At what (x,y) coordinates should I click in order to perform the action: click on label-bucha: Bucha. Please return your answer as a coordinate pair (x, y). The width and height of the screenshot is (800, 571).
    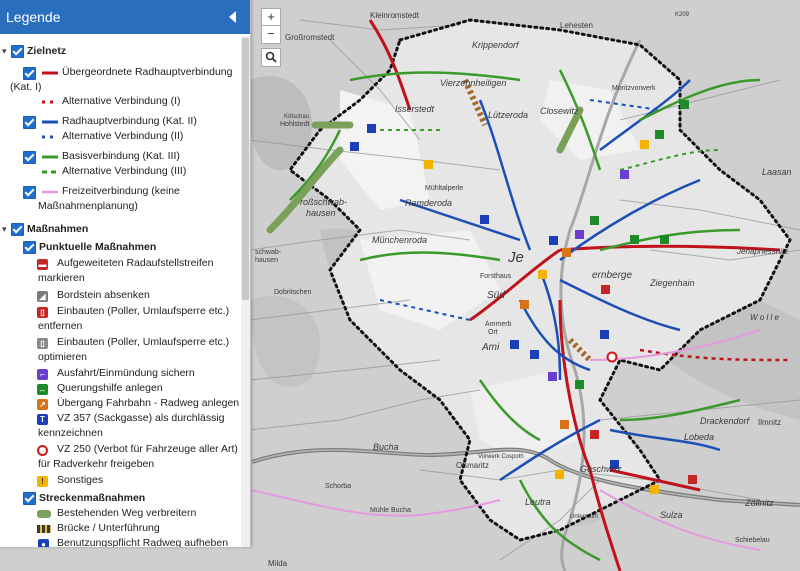
    Looking at the image, I should click on (386, 447).